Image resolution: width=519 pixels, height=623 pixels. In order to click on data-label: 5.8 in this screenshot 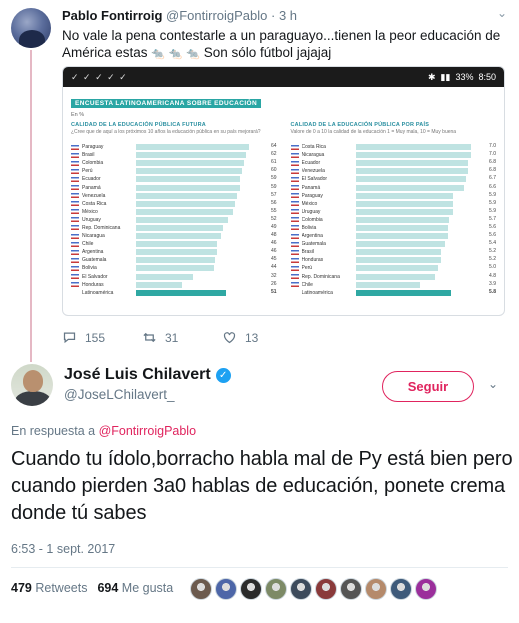, I will do `click(492, 291)`.